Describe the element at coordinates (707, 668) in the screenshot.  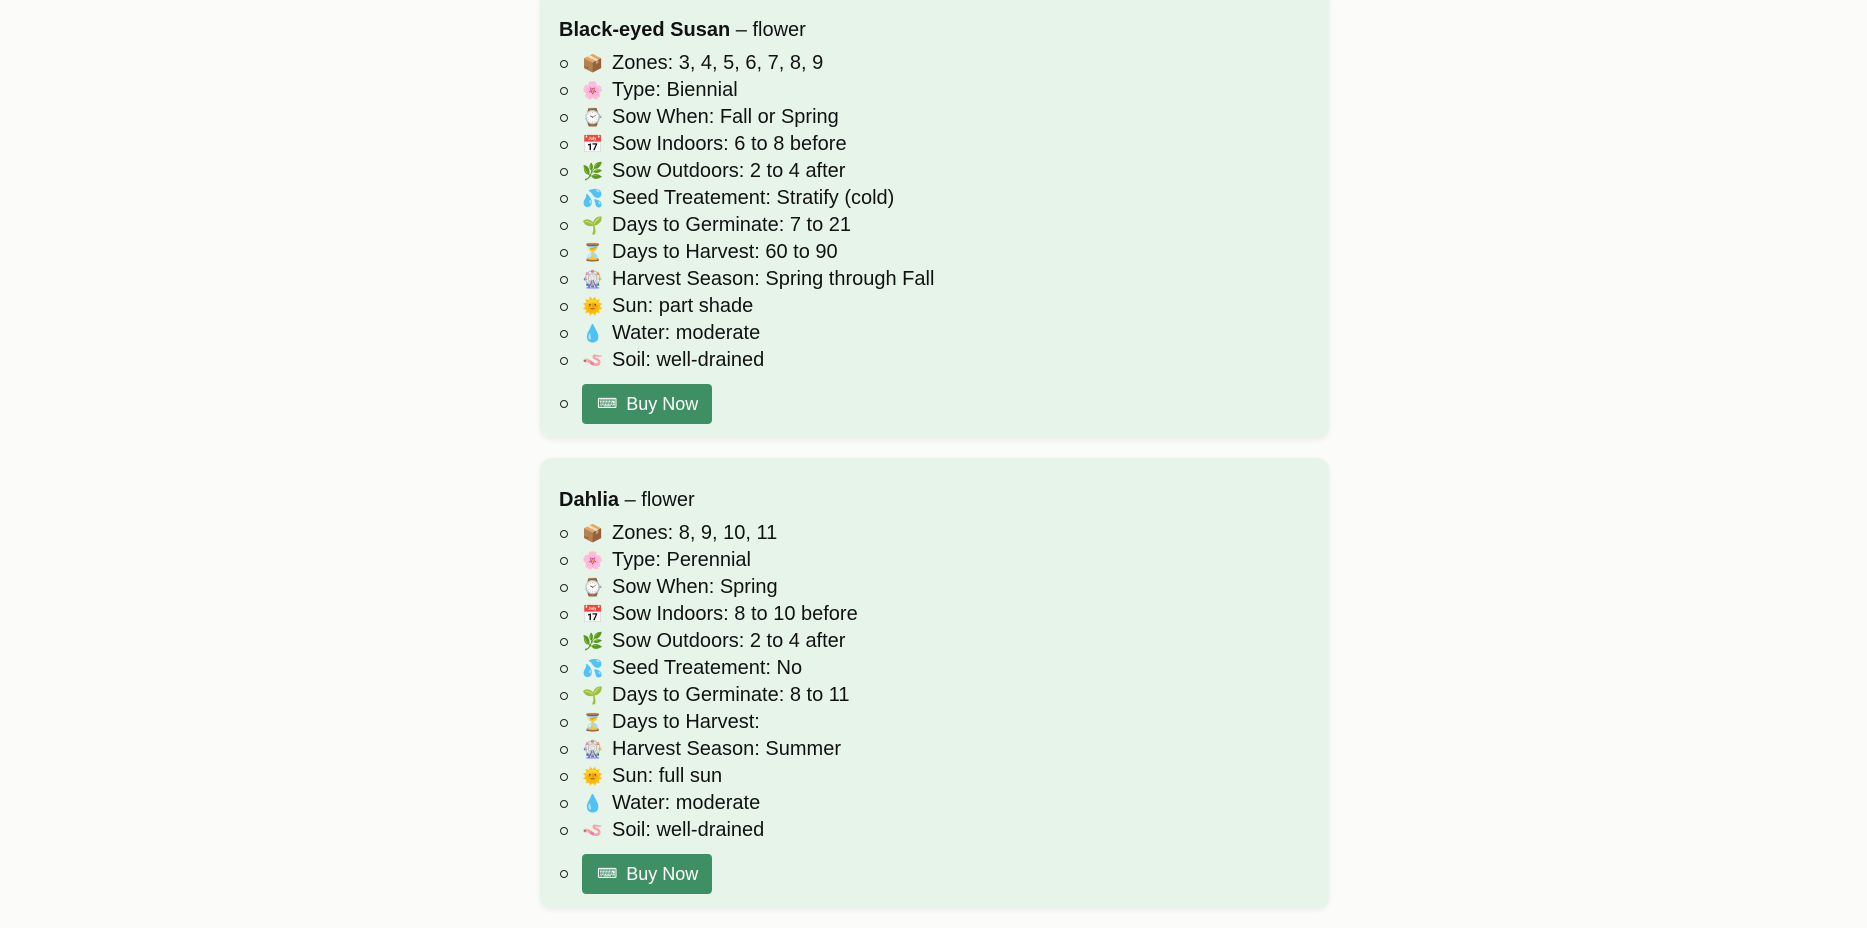
I see `detail-label: Seed Treatement: No` at that location.